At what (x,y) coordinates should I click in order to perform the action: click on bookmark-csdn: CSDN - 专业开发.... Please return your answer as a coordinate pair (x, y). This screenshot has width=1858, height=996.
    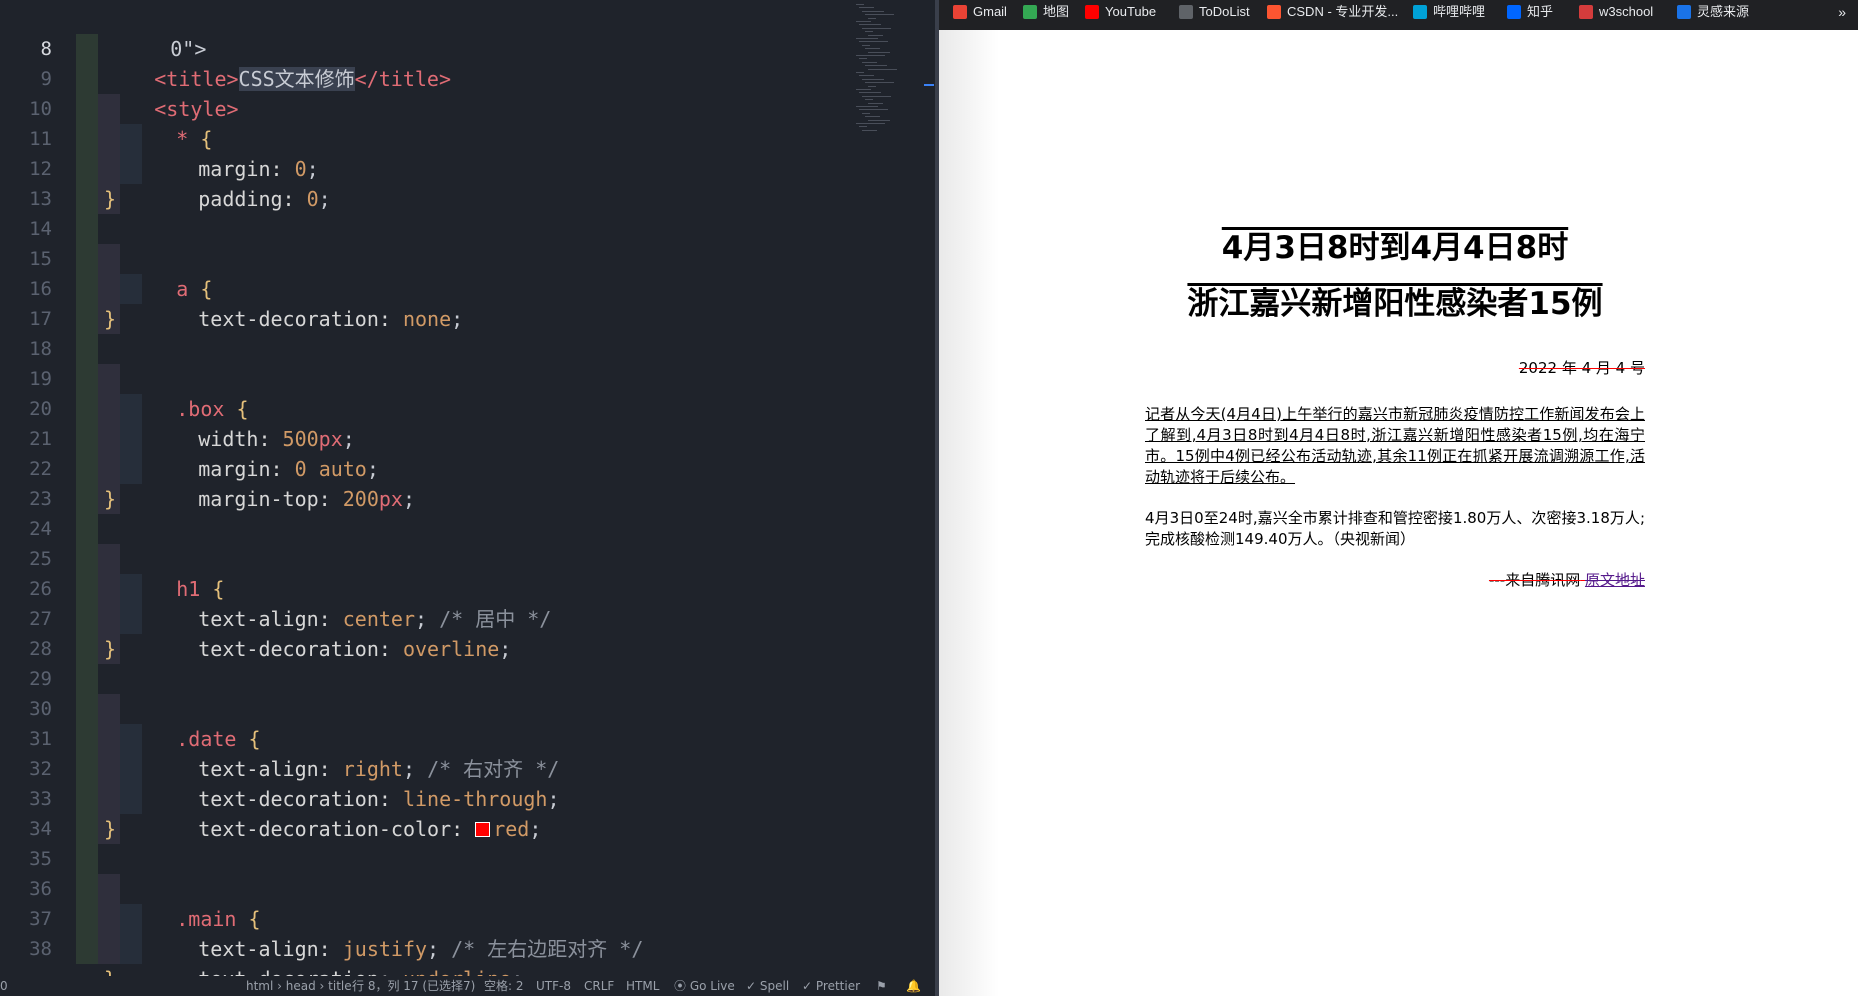
    Looking at the image, I should click on (1332, 15).